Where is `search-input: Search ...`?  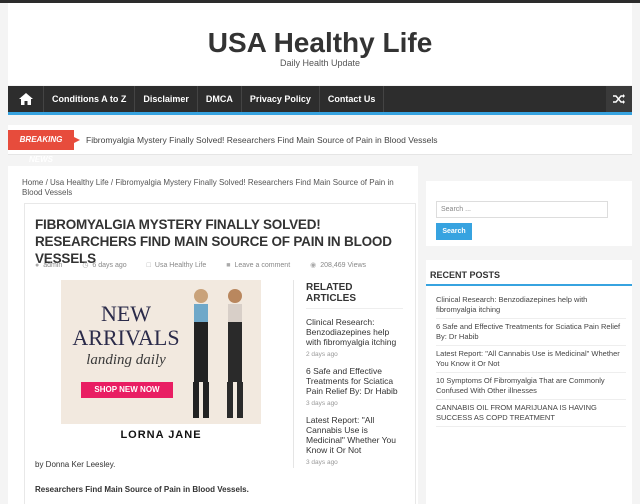 search-input: Search ... is located at coordinates (522, 209).